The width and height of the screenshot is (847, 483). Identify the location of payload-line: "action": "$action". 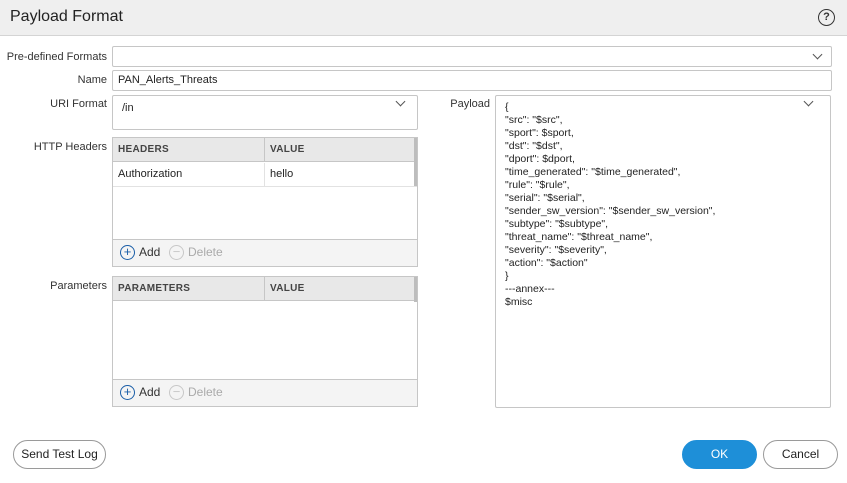
(546, 263).